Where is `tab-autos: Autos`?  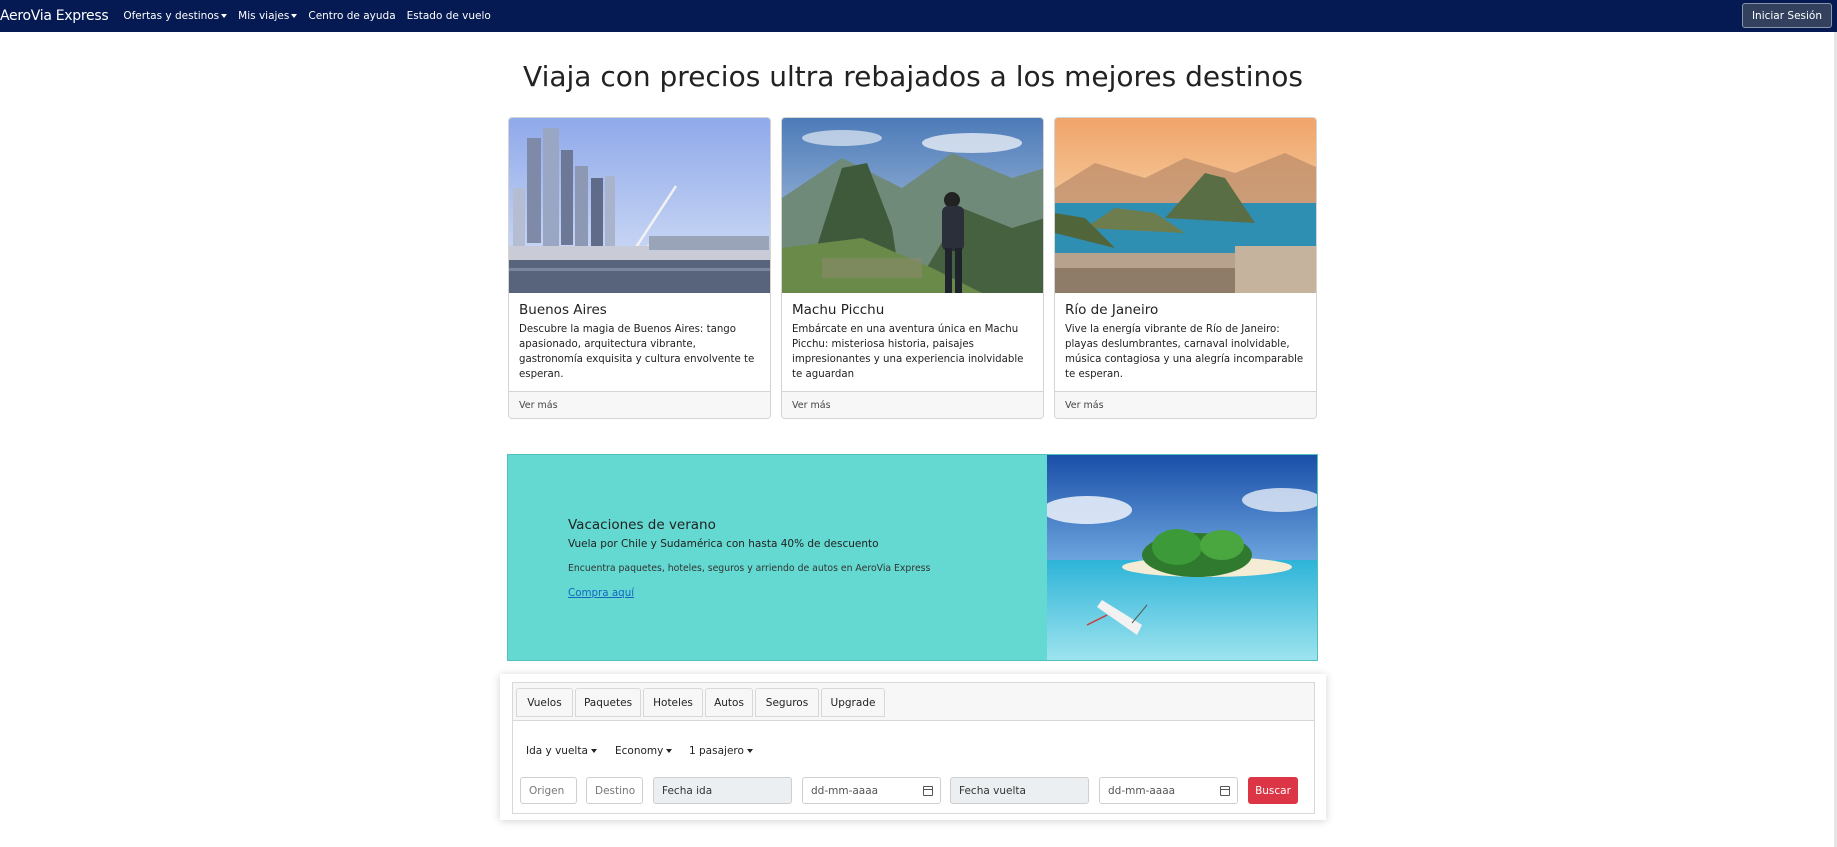
tab-autos: Autos is located at coordinates (729, 702).